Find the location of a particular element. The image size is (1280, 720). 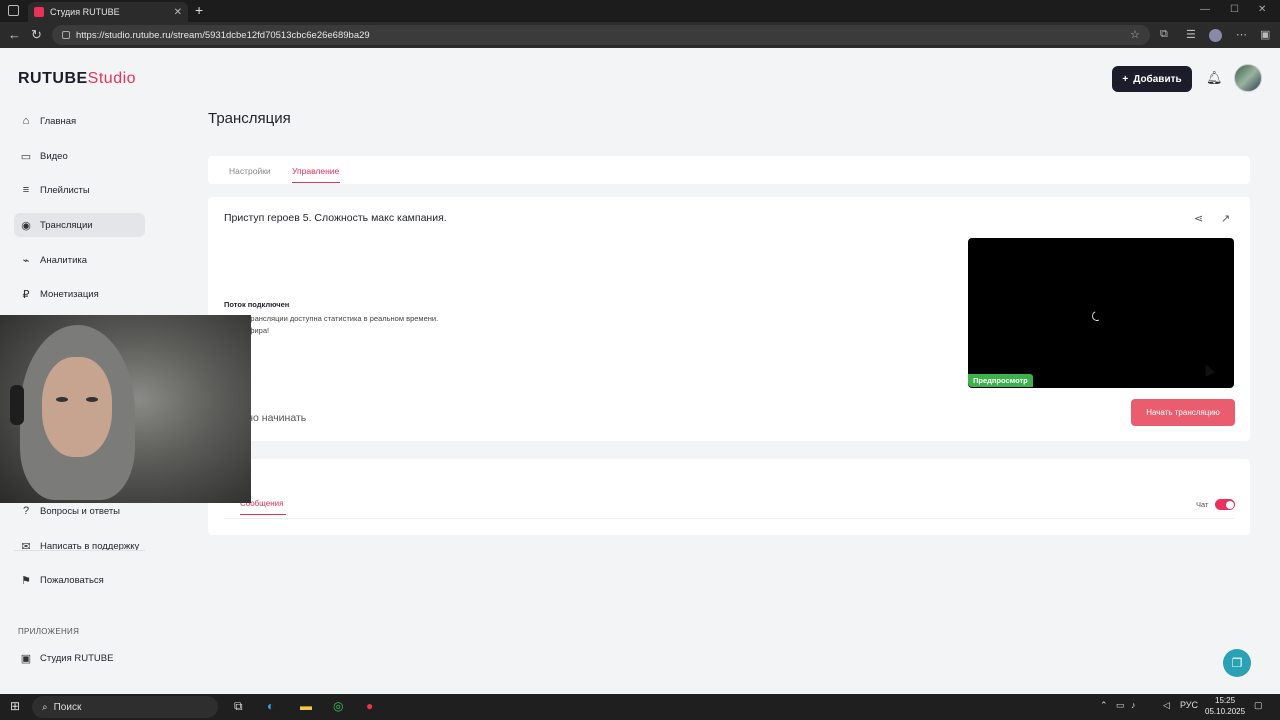

reload-icon: ↻ is located at coordinates (36, 35).